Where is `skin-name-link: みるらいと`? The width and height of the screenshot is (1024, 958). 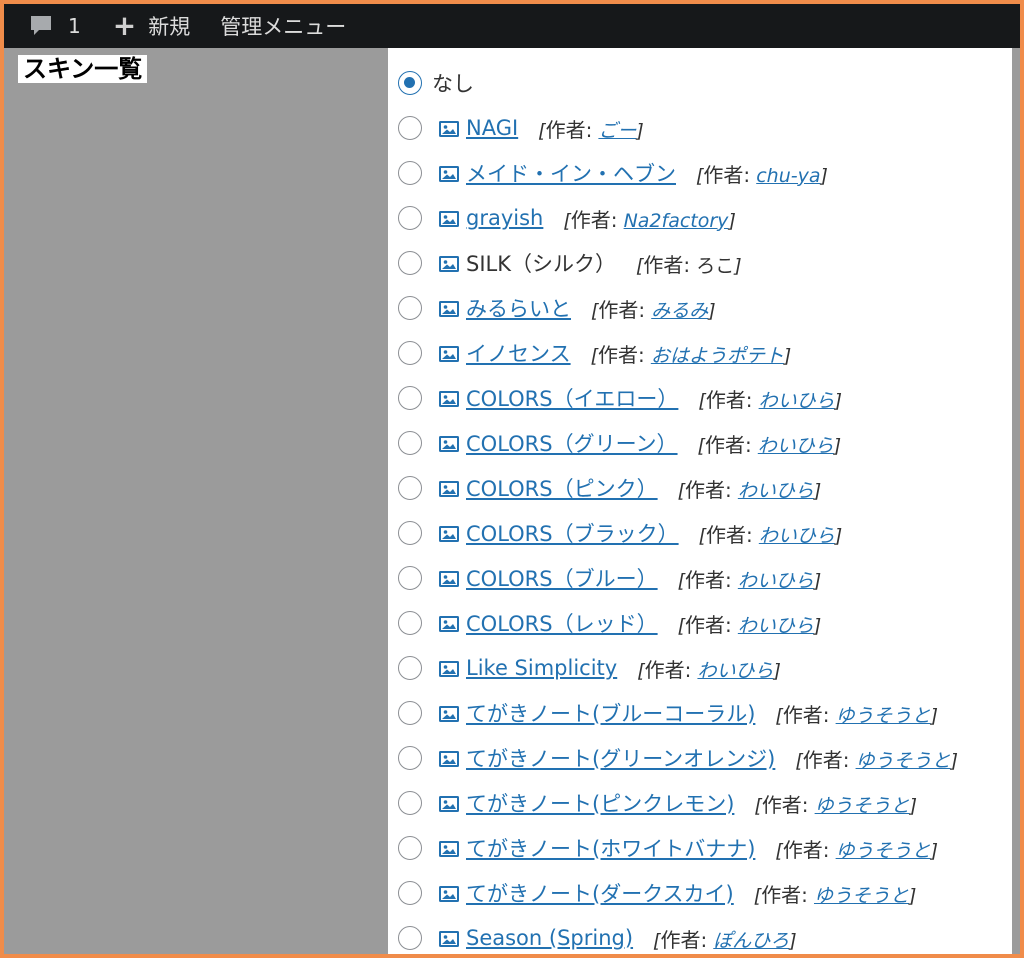
skin-name-link: みるらいと is located at coordinates (518, 308).